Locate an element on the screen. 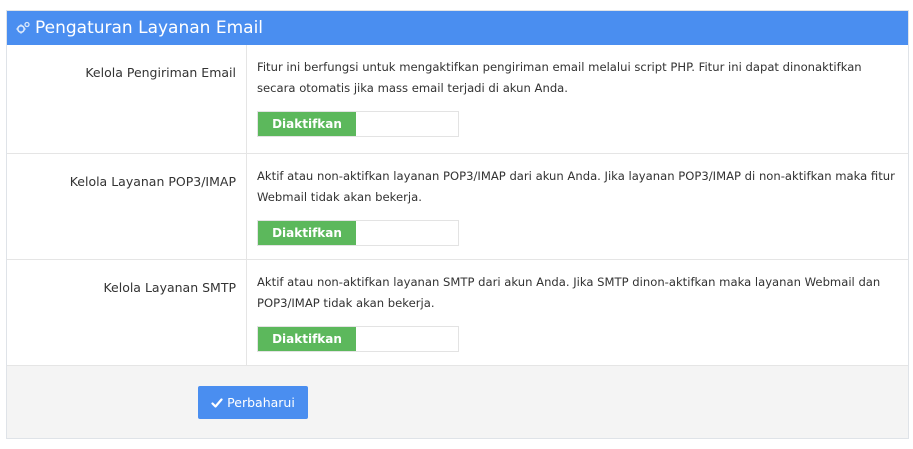  update-button-label: Perbaharui is located at coordinates (261, 402).